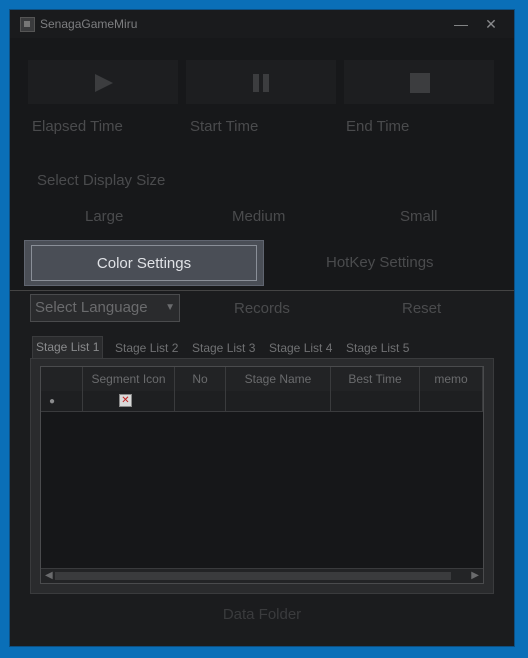 This screenshot has height=658, width=528. Describe the element at coordinates (278, 379) in the screenshot. I see `column-header: Stage Name` at that location.